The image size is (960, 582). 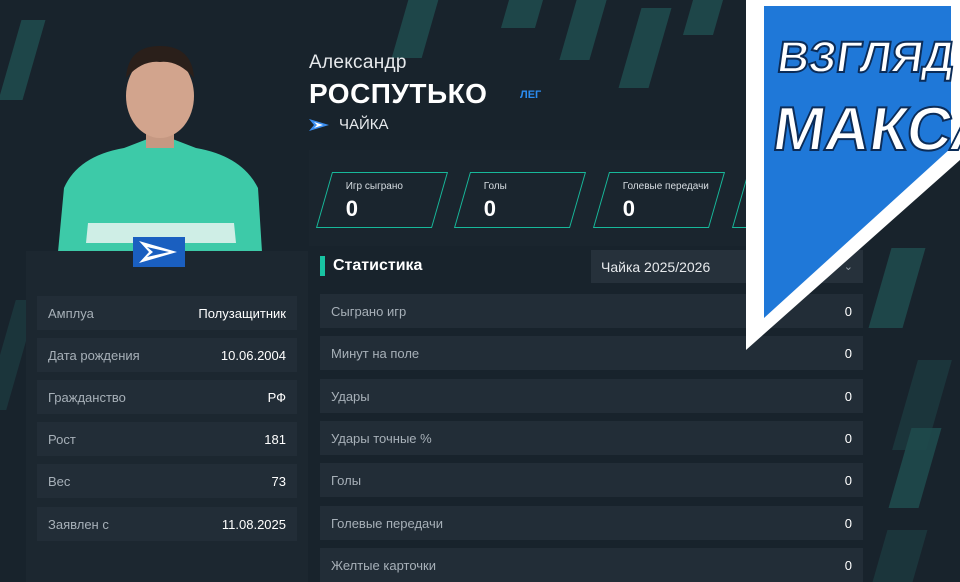 What do you see at coordinates (167, 355) in the screenshot?
I see `info-row-birthdate: Дата рождения 10.06.2004` at bounding box center [167, 355].